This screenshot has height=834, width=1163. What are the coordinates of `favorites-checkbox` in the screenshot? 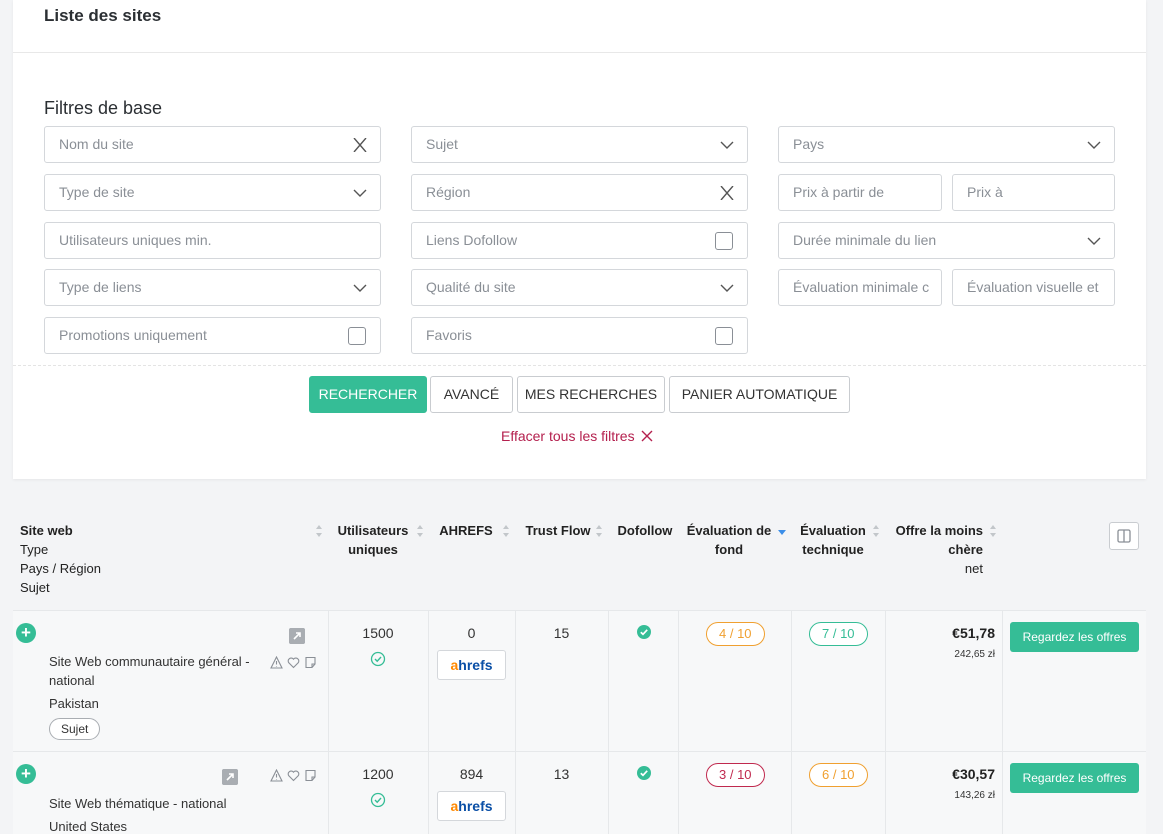 It's located at (724, 336).